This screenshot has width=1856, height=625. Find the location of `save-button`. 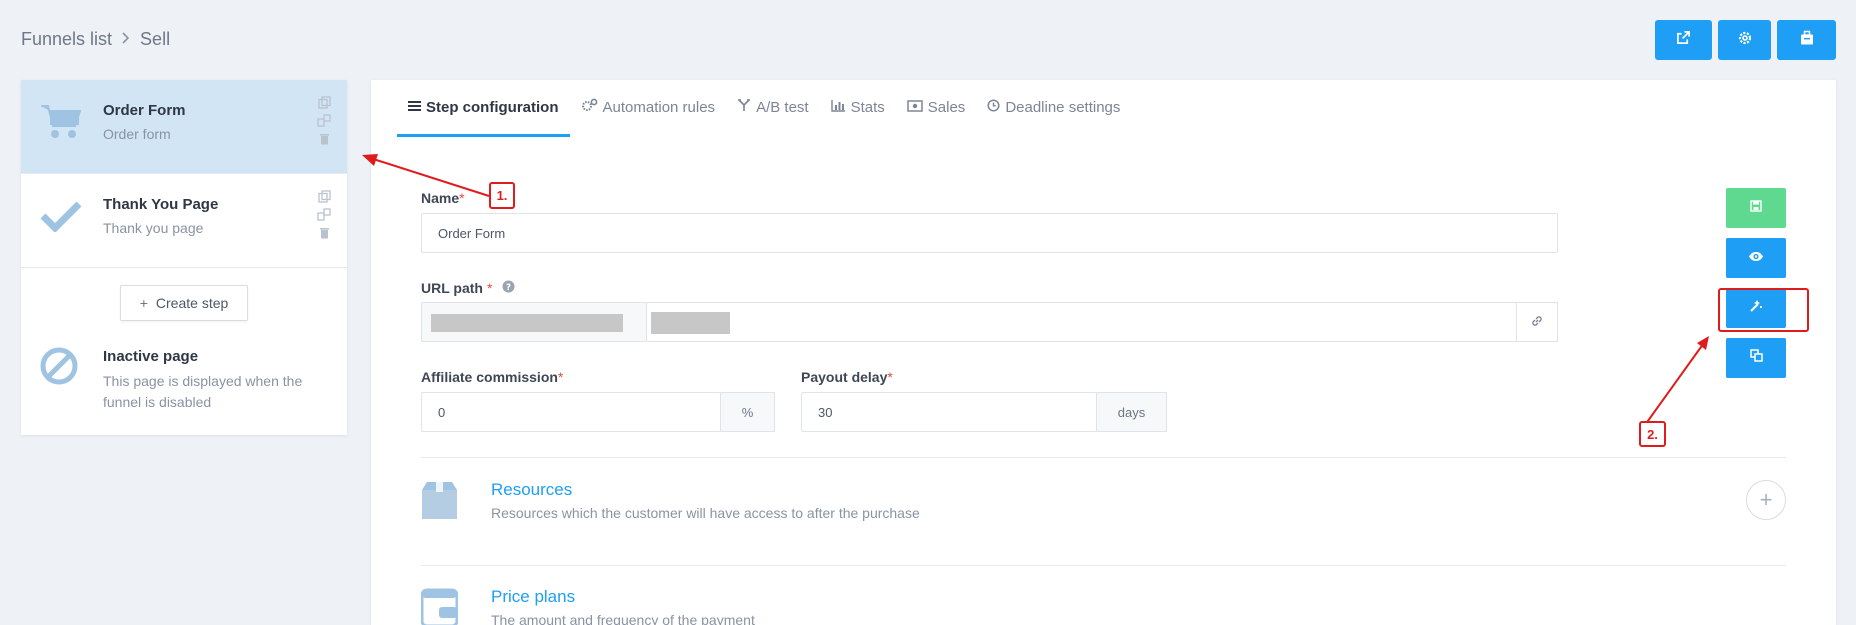

save-button is located at coordinates (1756, 208).